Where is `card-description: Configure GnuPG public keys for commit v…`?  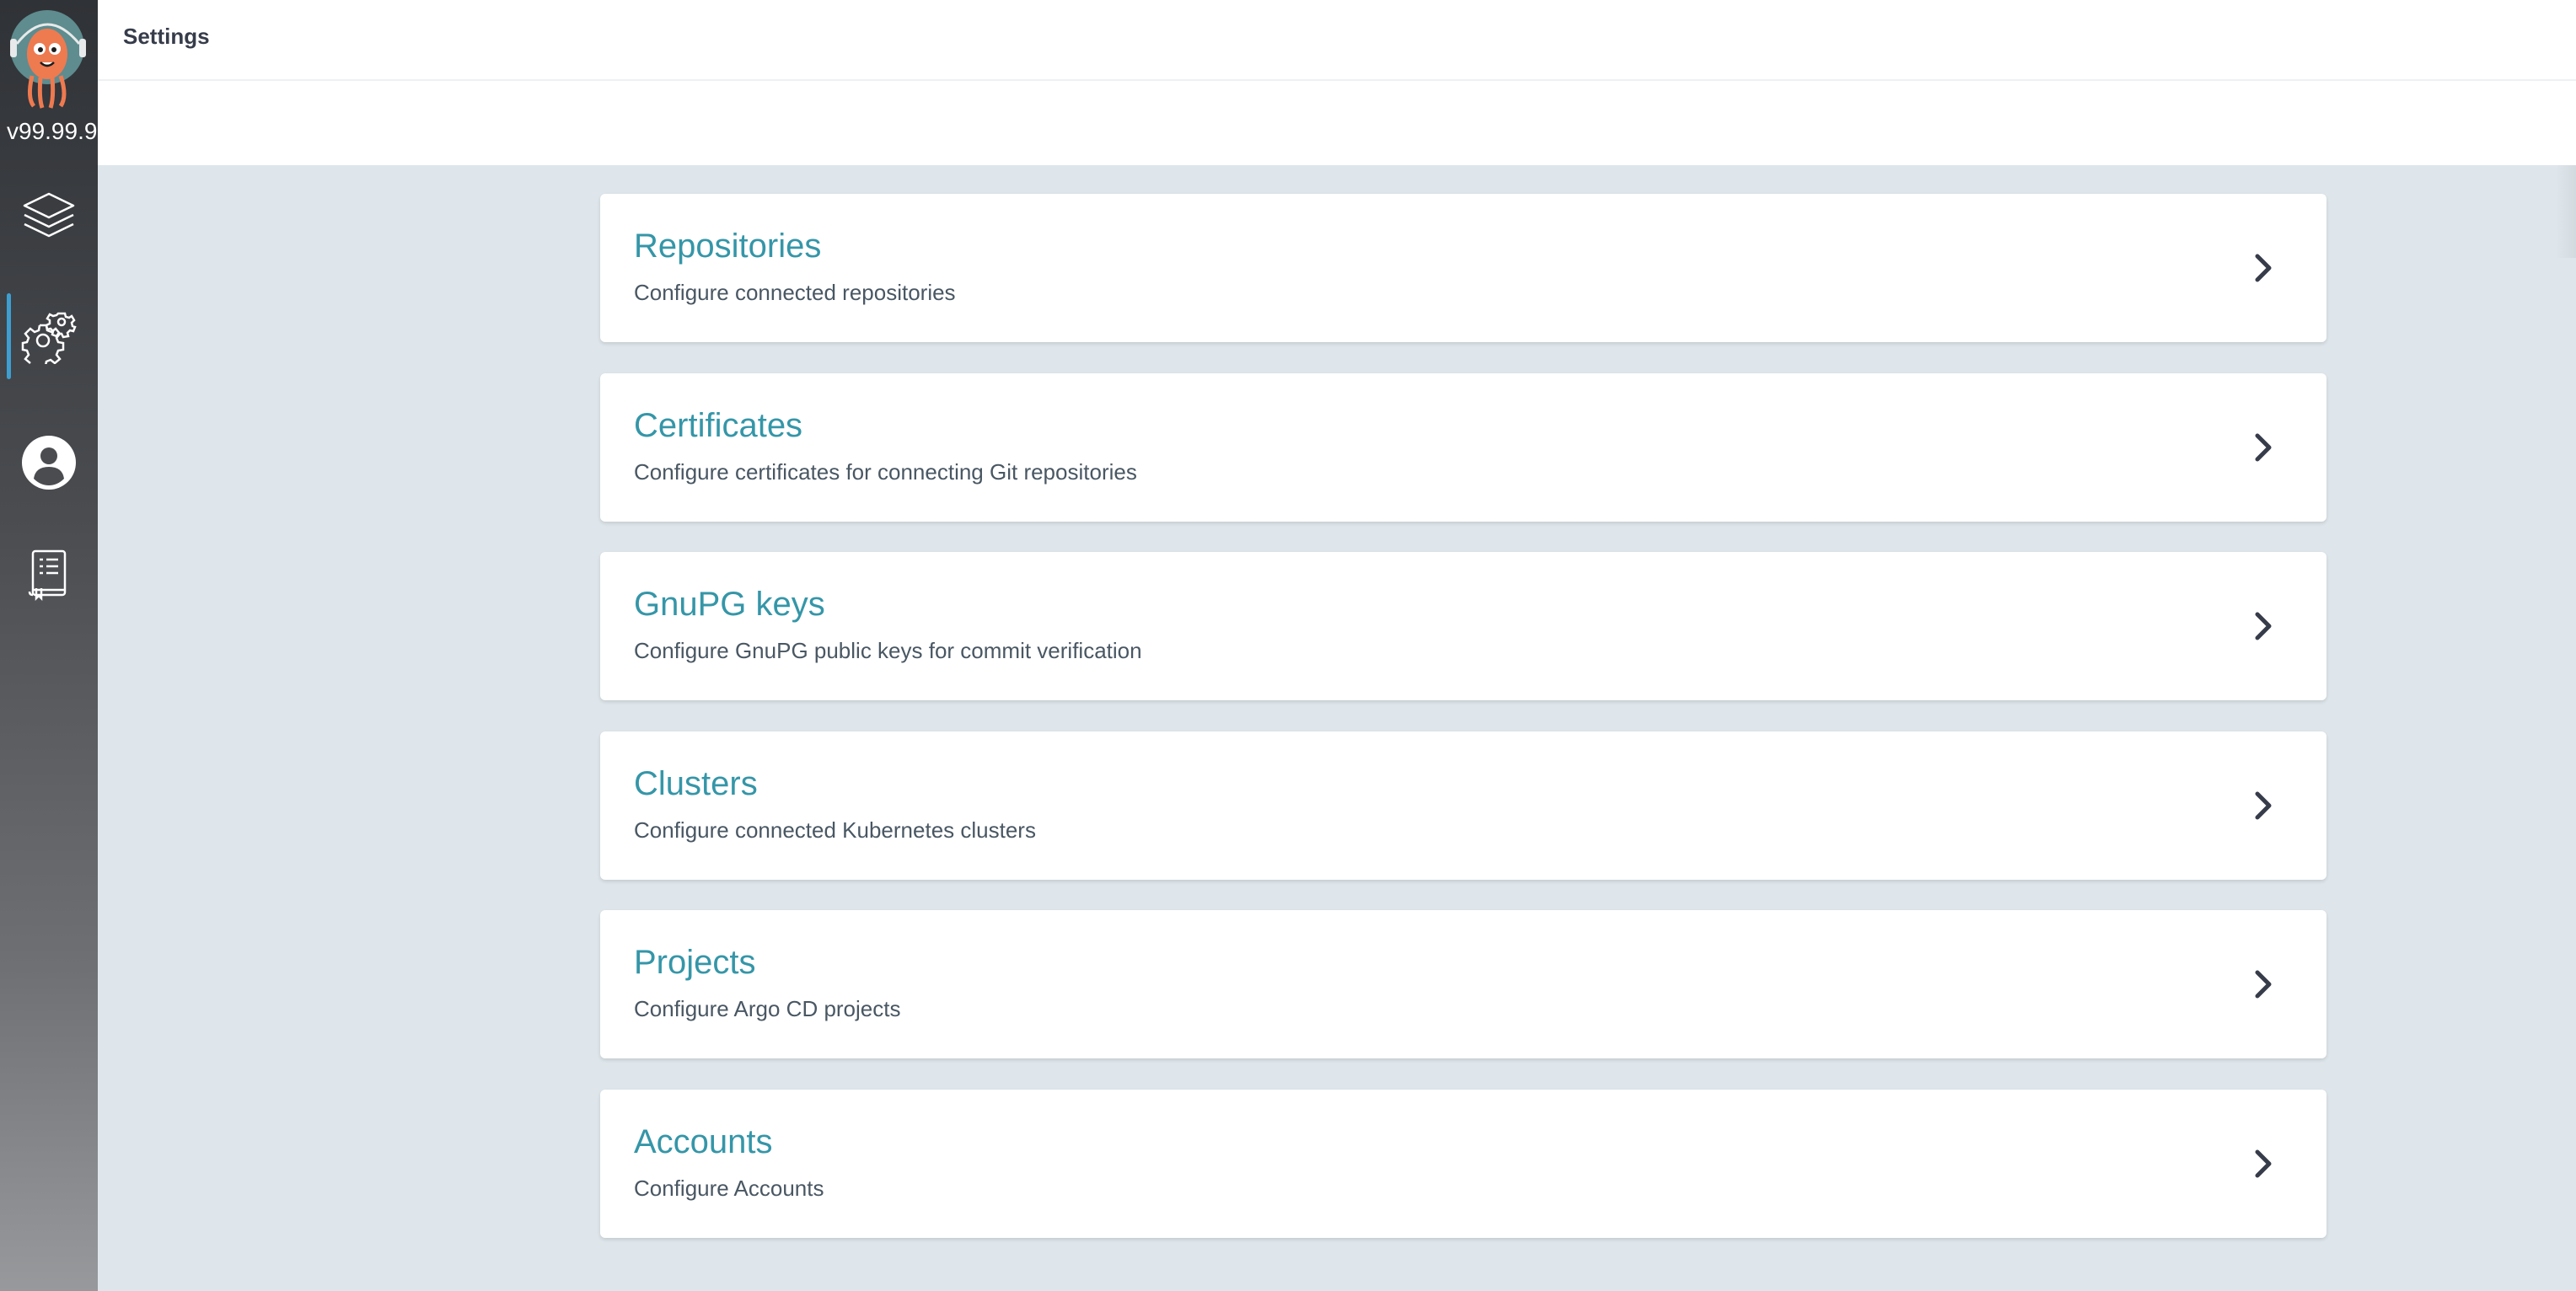
card-description: Configure GnuPG public keys for commit v… is located at coordinates (888, 650).